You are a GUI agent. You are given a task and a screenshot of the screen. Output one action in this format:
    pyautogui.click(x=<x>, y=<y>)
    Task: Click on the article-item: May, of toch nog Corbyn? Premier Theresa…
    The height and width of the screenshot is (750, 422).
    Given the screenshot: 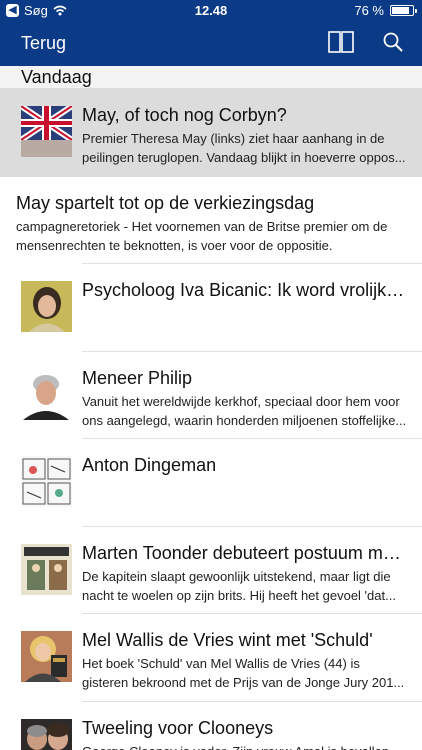 What is the action you would take?
    pyautogui.click(x=211, y=133)
    